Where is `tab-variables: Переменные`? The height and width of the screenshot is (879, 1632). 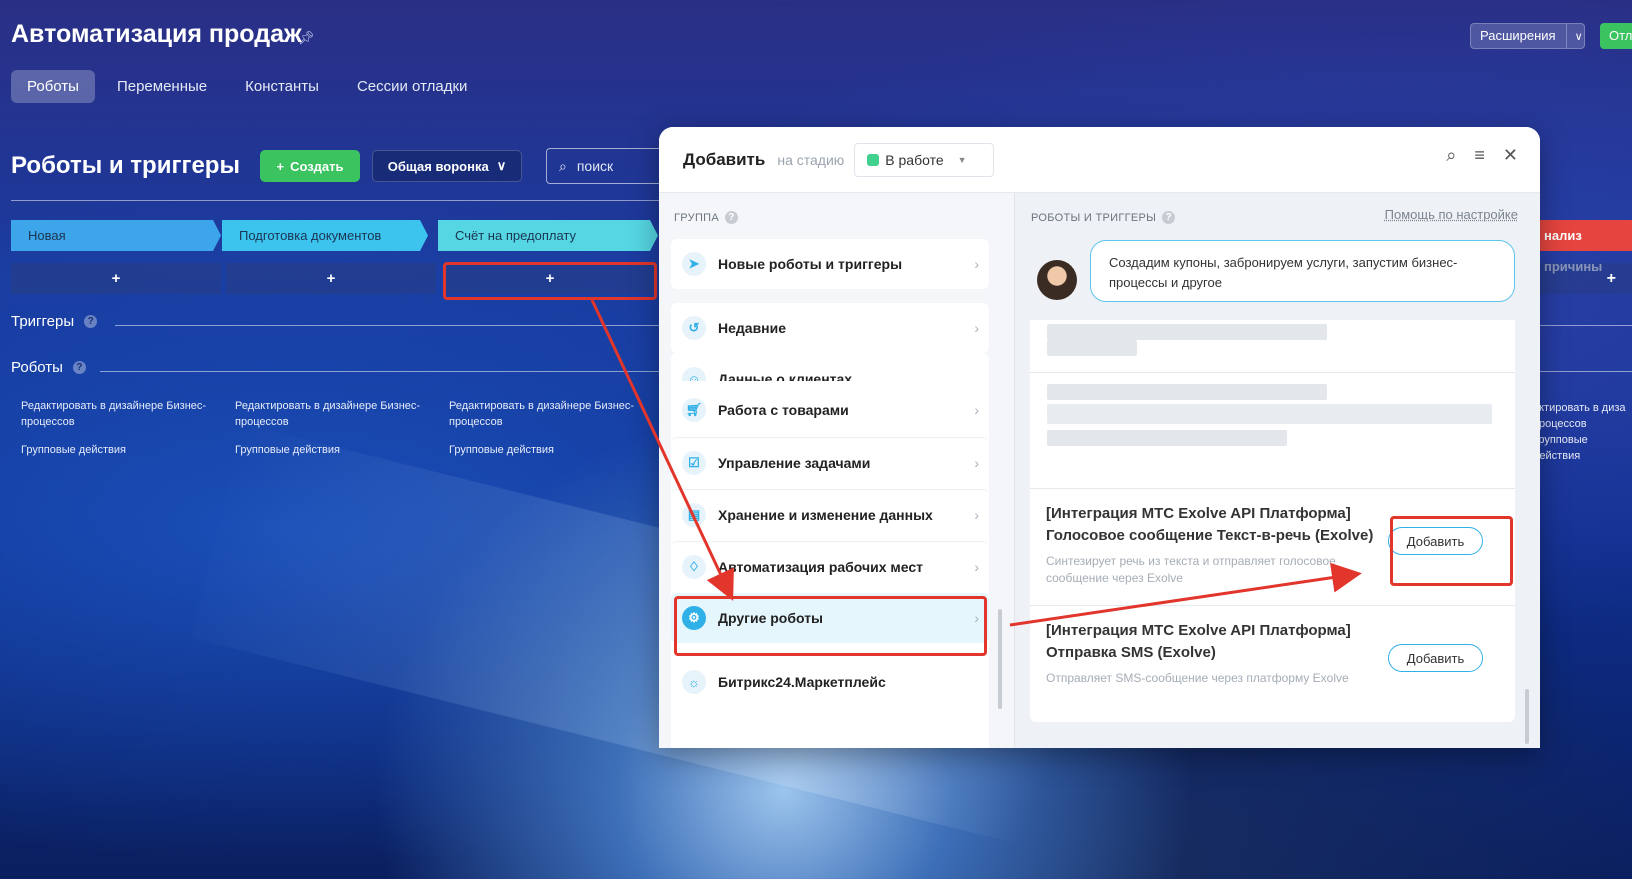 tab-variables: Переменные is located at coordinates (162, 86).